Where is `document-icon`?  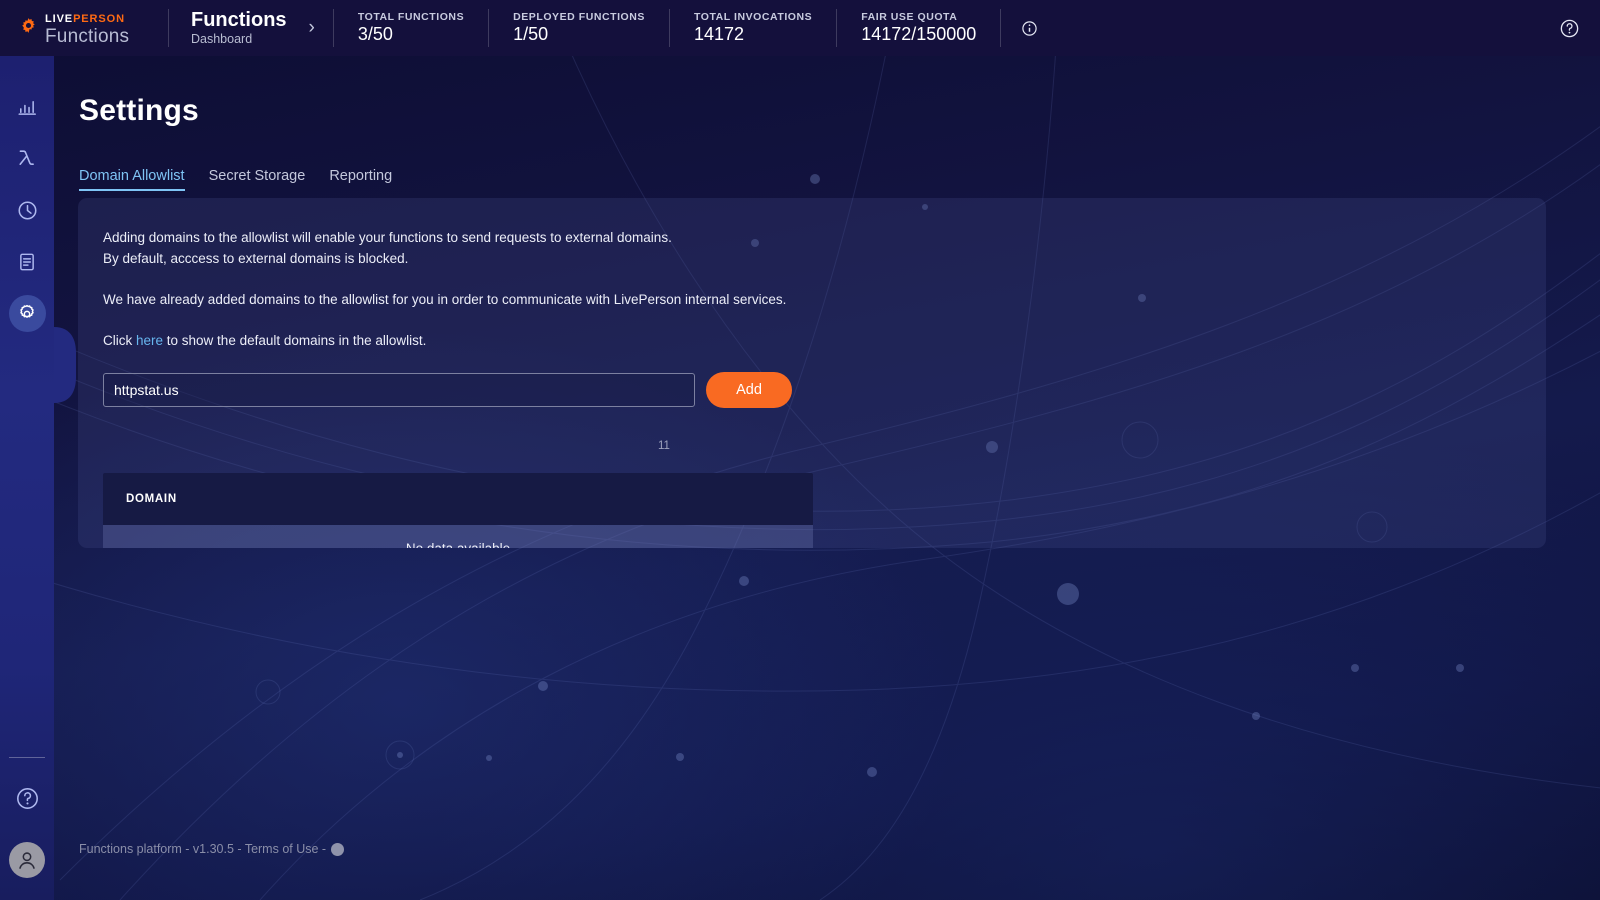
document-icon is located at coordinates (27, 262).